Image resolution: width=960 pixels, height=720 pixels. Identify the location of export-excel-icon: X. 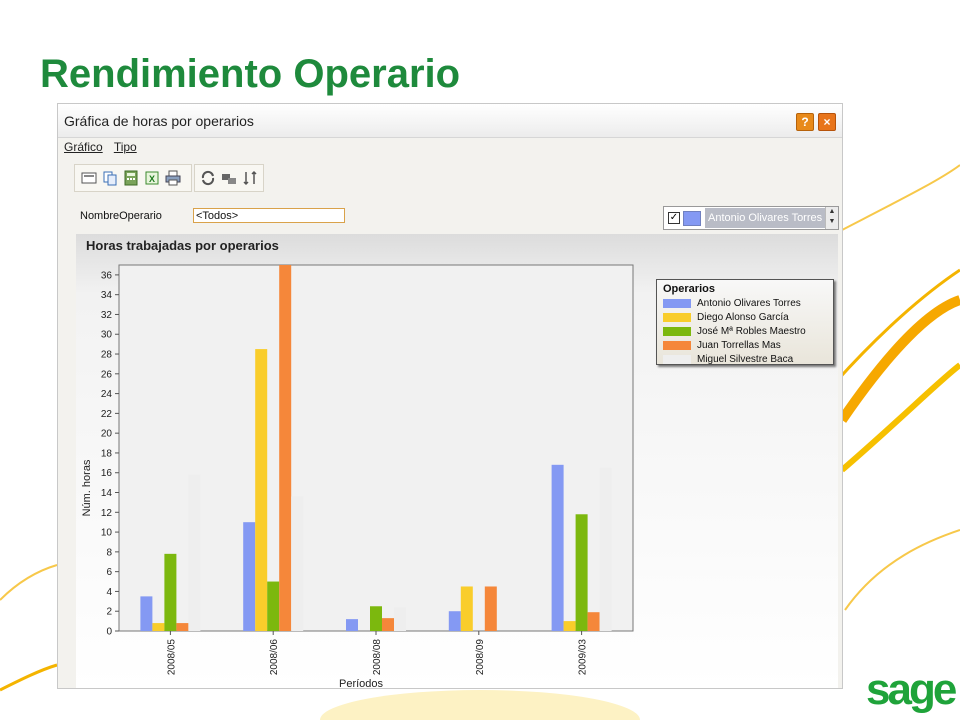
(152, 178).